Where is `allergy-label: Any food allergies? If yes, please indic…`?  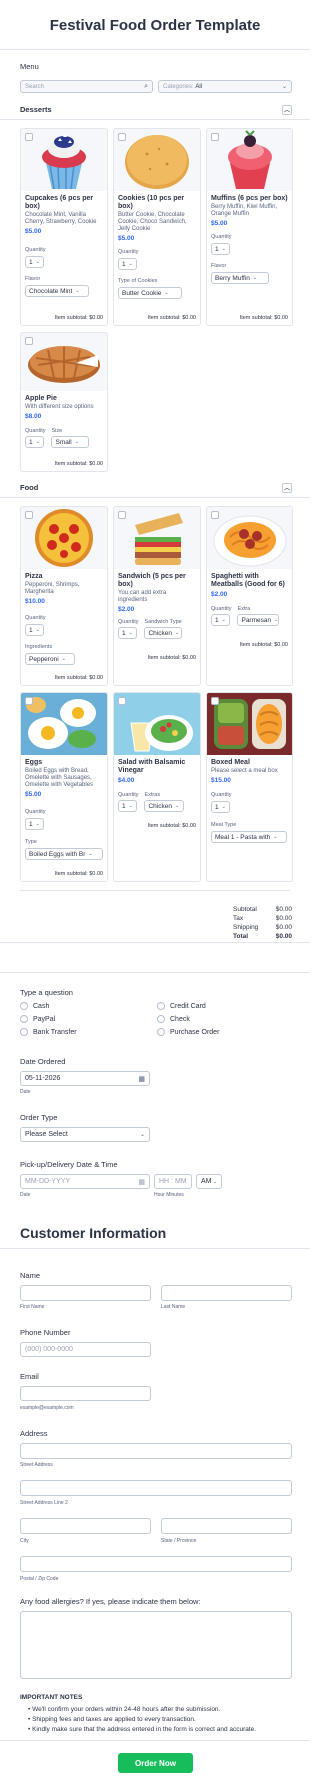
allergy-label: Any food allergies? If yes, please indic… is located at coordinates (110, 1601).